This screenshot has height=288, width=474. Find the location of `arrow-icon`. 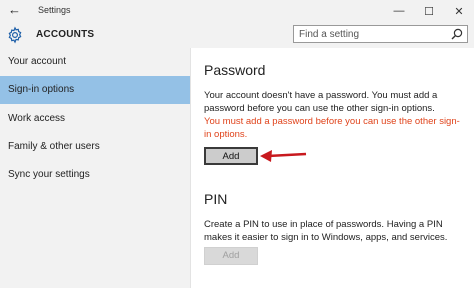

arrow-icon is located at coordinates (283, 156).